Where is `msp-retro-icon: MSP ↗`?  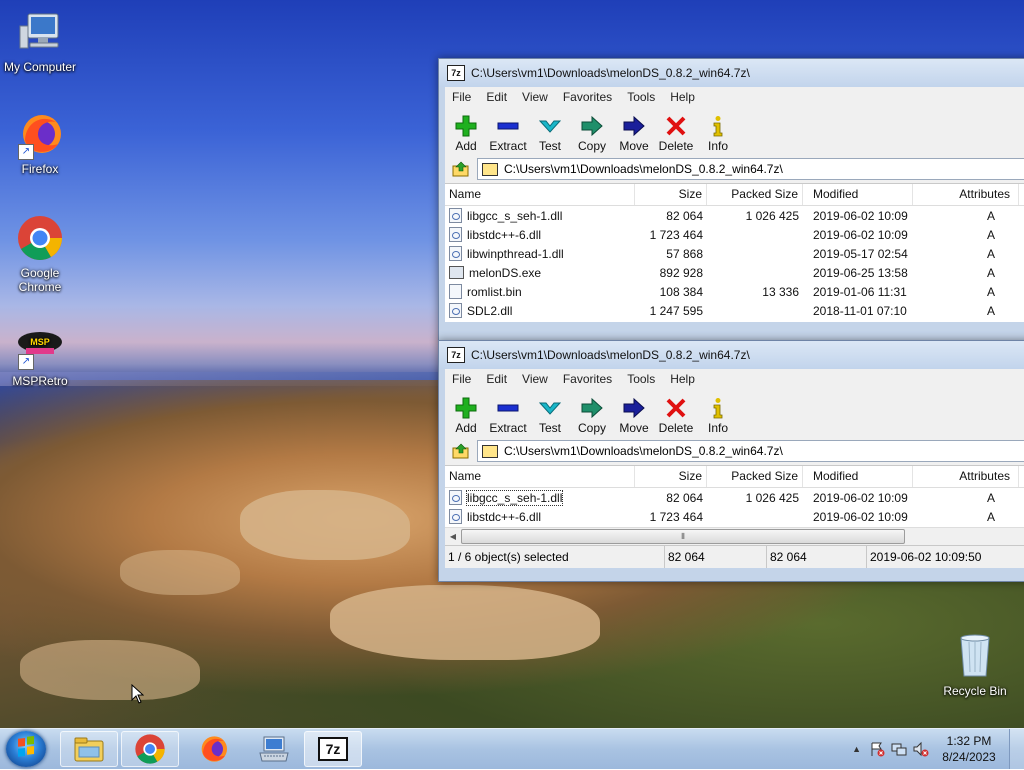 msp-retro-icon: MSP ↗ is located at coordinates (40, 349).